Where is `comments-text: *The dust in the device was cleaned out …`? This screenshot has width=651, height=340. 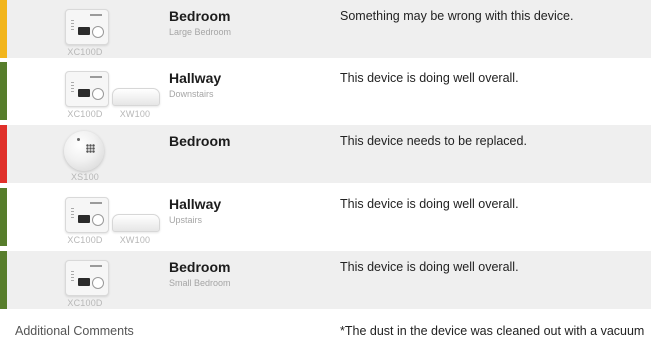 comments-text: *The dust in the device was cleaned out … is located at coordinates (492, 331).